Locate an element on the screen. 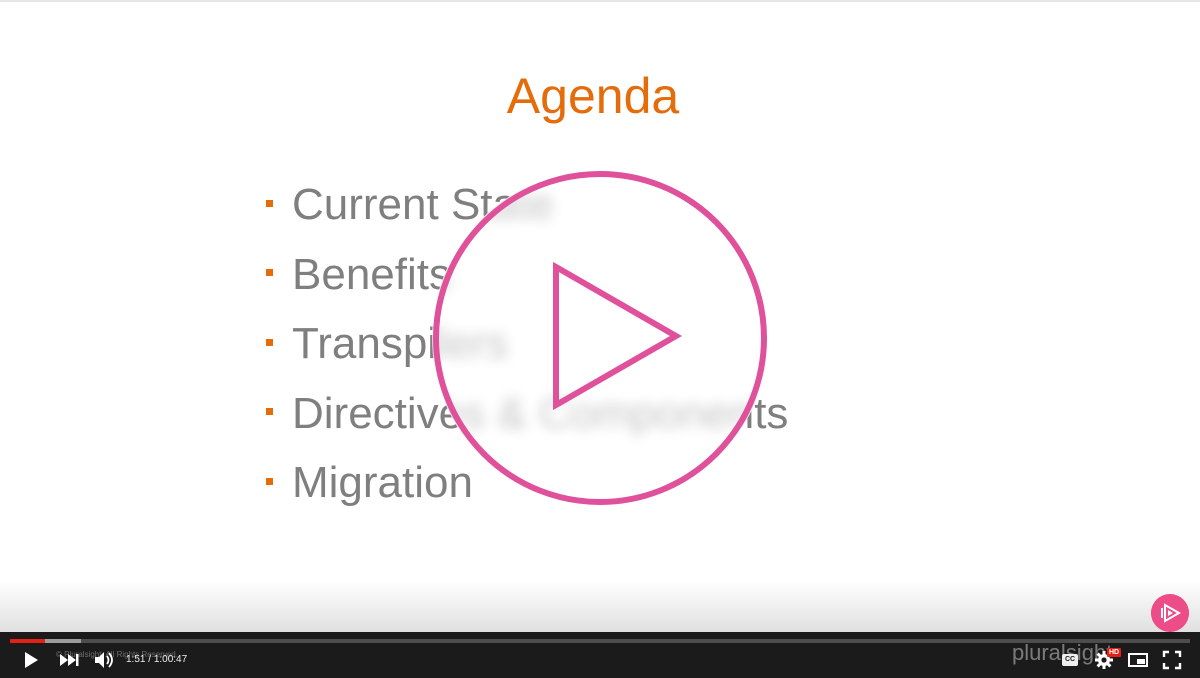 Image resolution: width=1200 pixels, height=678 pixels. hd-badge: HD is located at coordinates (1114, 652).